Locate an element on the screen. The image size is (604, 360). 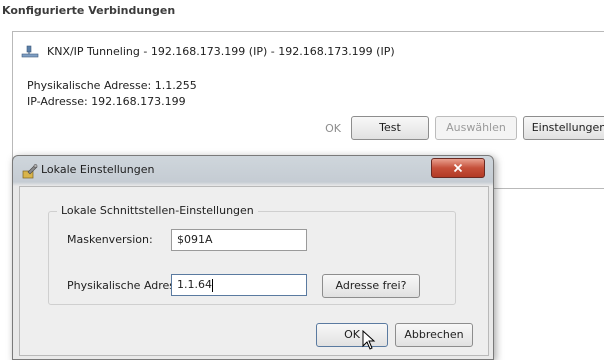
text-cursor is located at coordinates (212, 285).